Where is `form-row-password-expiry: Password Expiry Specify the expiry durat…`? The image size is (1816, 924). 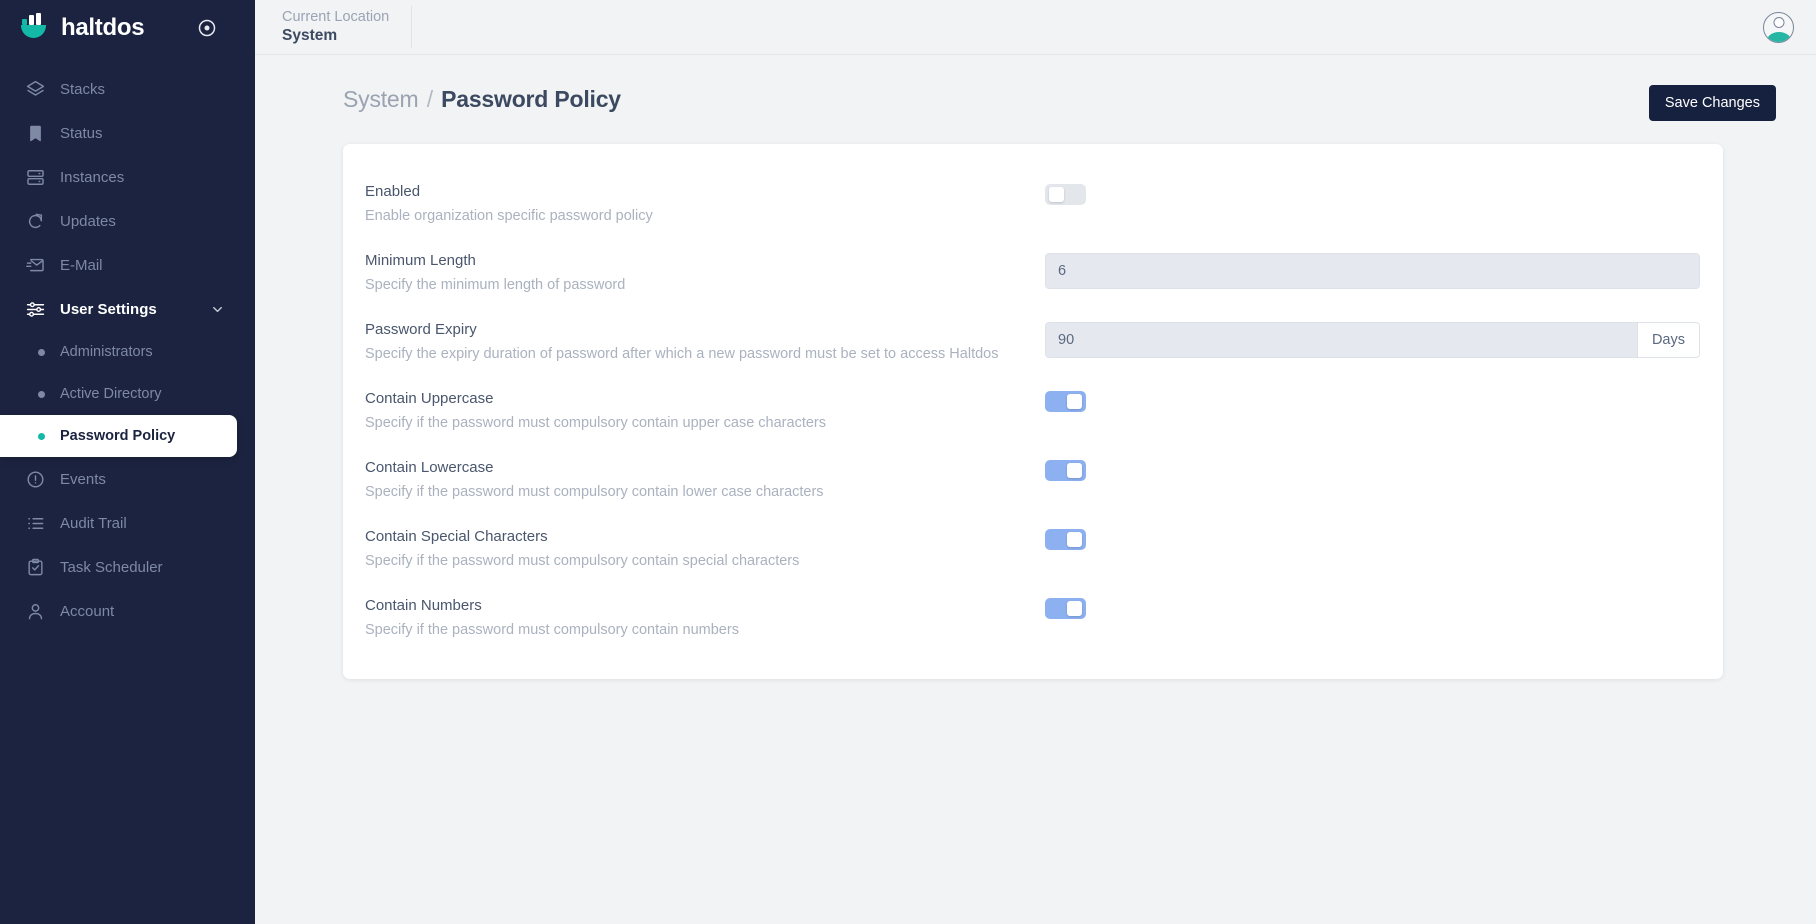 form-row-password-expiry: Password Expiry Specify the expiry durat… is located at coordinates (1033, 342).